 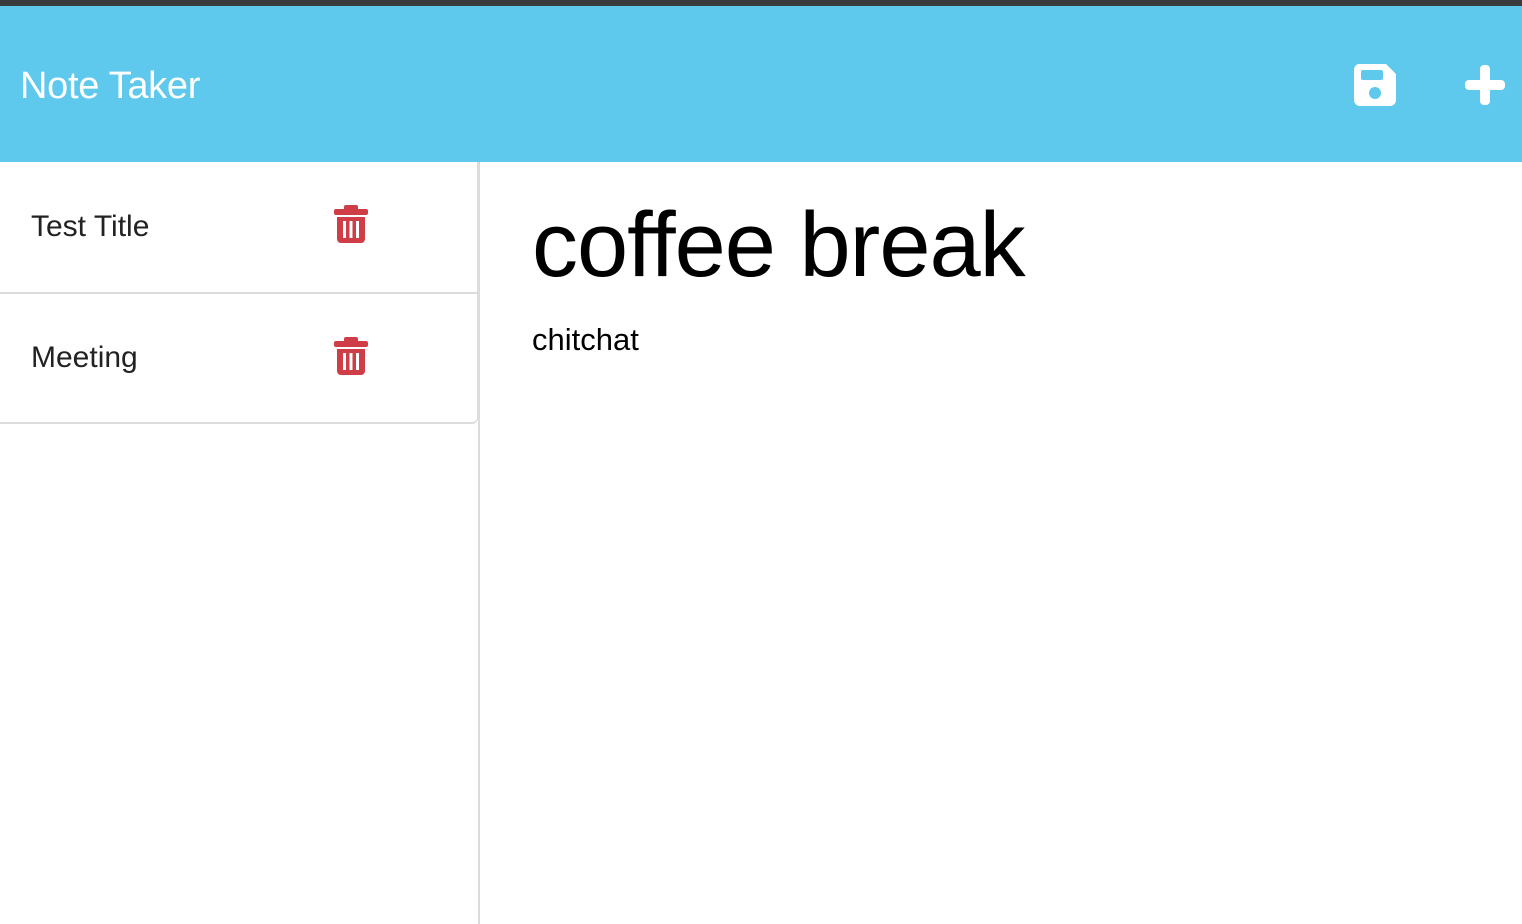 I want to click on note-list-item: Meeting, so click(x=238, y=357).